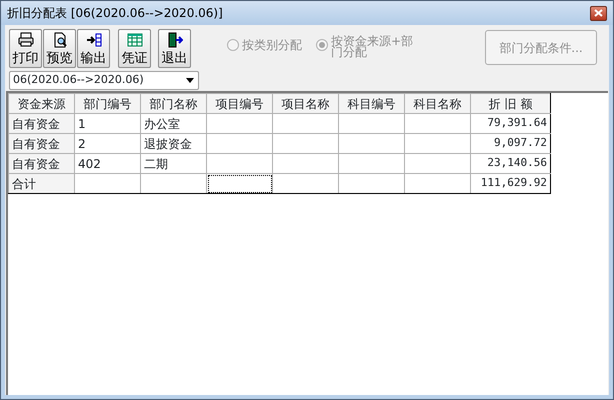 The image size is (614, 400). Describe the element at coordinates (173, 164) in the screenshot. I see `table-cell: 二期` at that location.